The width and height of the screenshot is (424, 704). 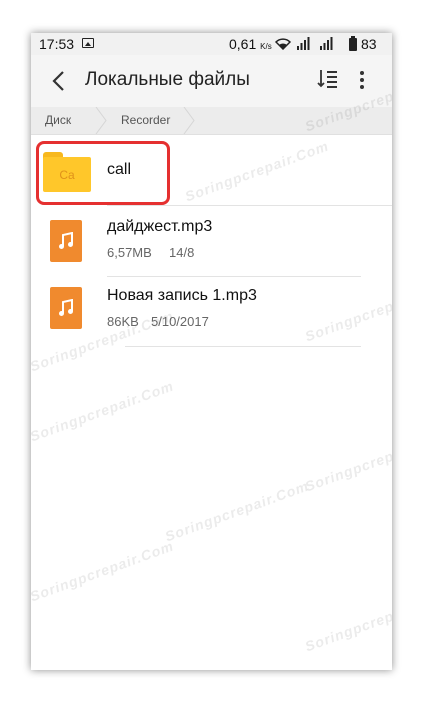 What do you see at coordinates (129, 252) in the screenshot?
I see `file-size: 6,57MB` at bounding box center [129, 252].